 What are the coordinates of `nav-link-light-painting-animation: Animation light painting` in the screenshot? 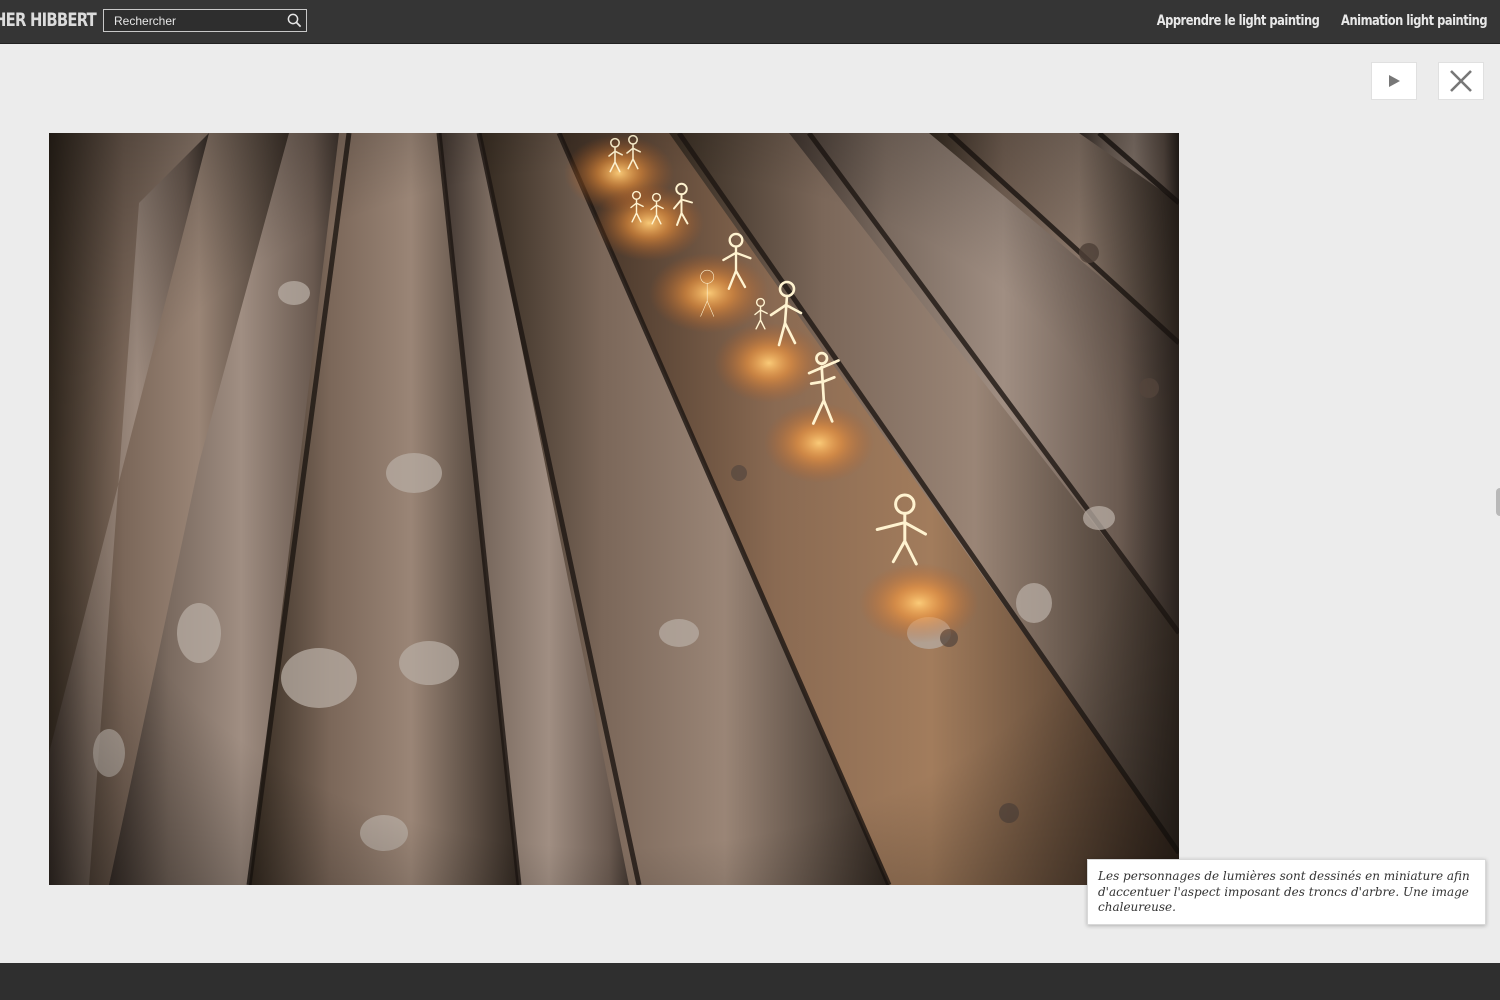 It's located at (1414, 21).